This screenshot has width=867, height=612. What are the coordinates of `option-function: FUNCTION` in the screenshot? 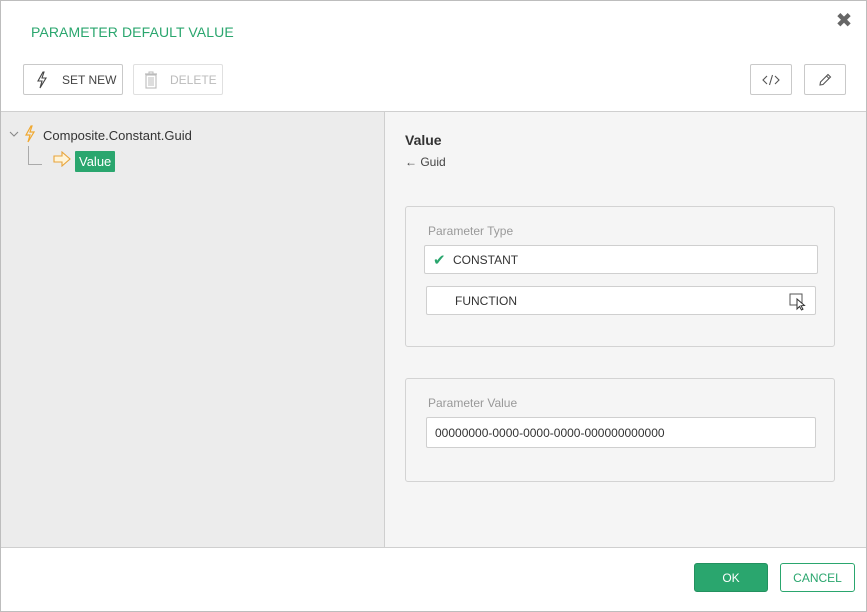 It's located at (621, 300).